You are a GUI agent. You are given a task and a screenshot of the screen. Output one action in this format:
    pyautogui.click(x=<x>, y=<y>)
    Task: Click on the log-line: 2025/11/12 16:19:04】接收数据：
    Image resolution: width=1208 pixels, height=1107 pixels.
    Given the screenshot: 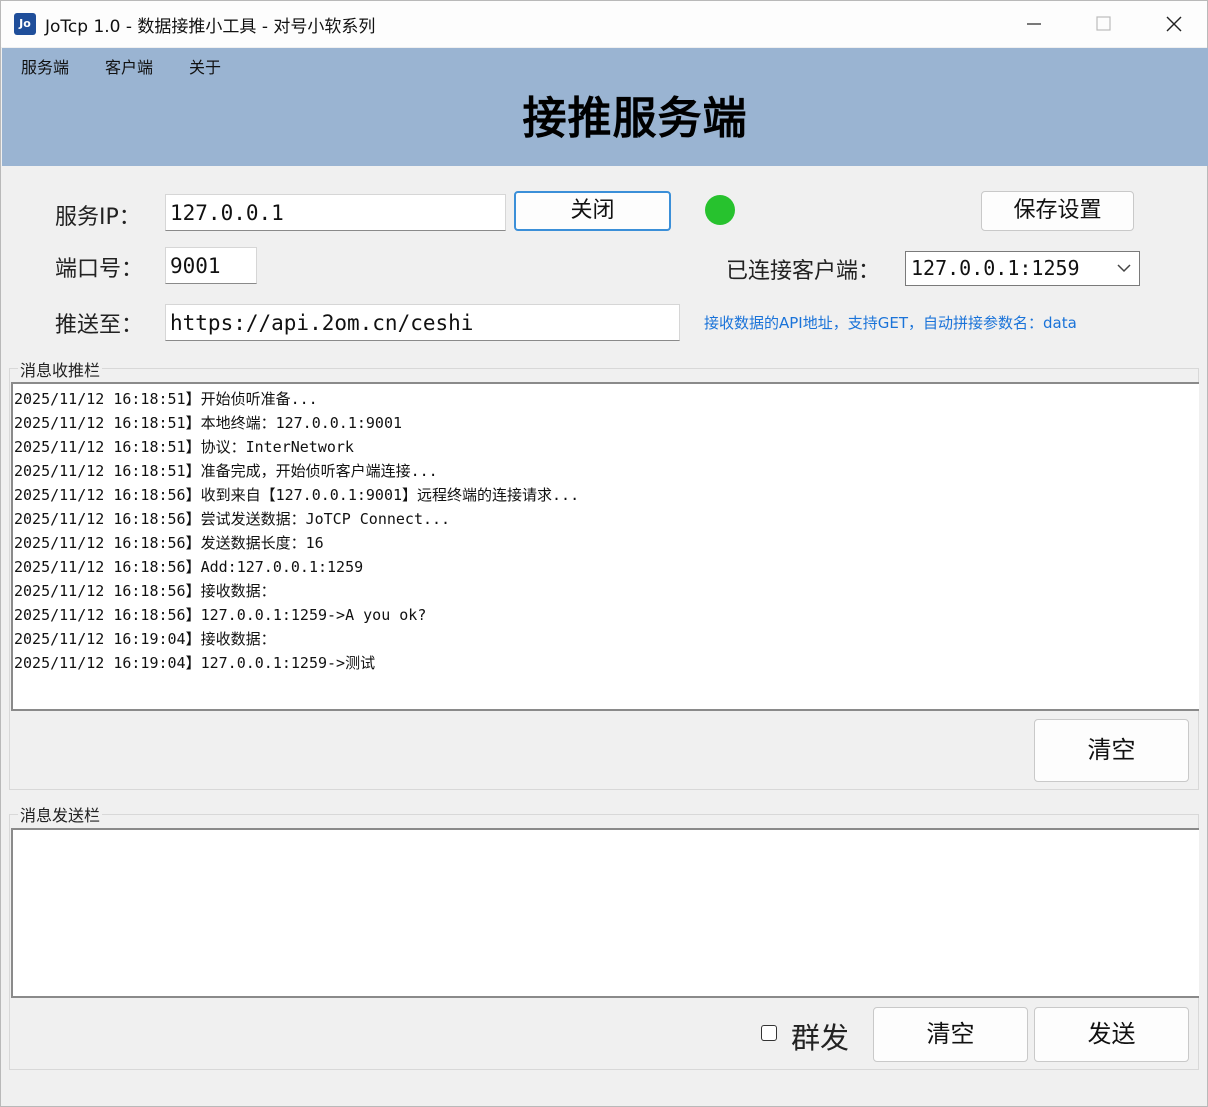 What is the action you would take?
    pyautogui.click(x=145, y=639)
    